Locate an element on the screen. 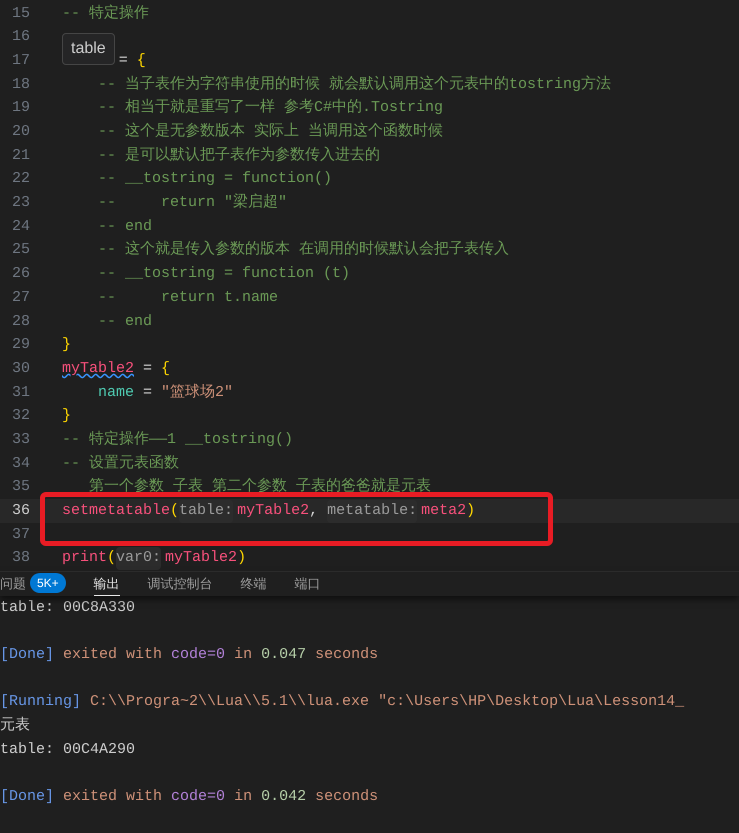 Image resolution: width=739 pixels, height=833 pixels. tooltip: table is located at coordinates (88, 49).